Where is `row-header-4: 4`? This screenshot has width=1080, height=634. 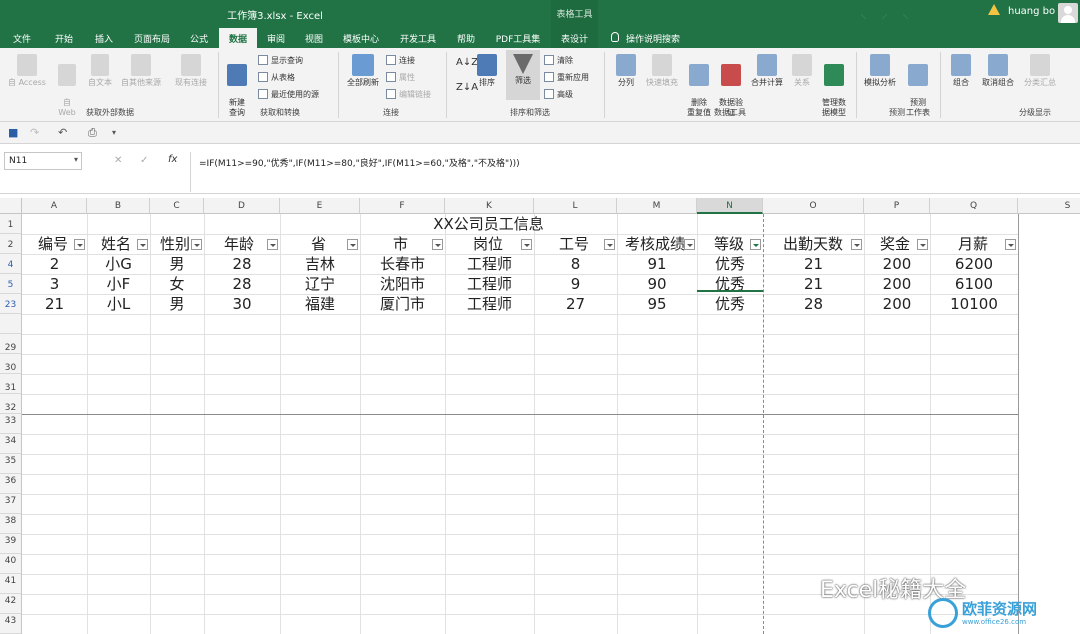 row-header-4: 4 is located at coordinates (11, 264).